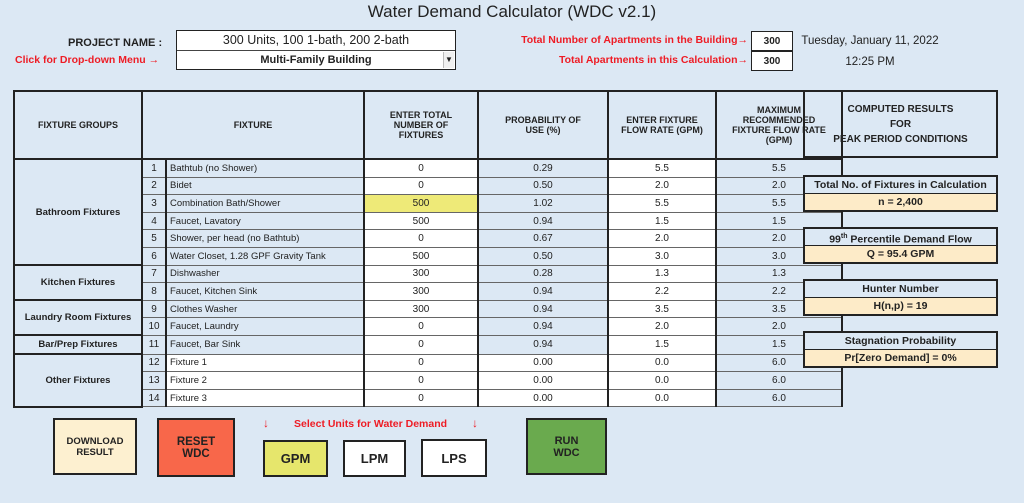 This screenshot has width=1024, height=503. I want to click on project-name-label: PROJECT NAME :, so click(115, 43).